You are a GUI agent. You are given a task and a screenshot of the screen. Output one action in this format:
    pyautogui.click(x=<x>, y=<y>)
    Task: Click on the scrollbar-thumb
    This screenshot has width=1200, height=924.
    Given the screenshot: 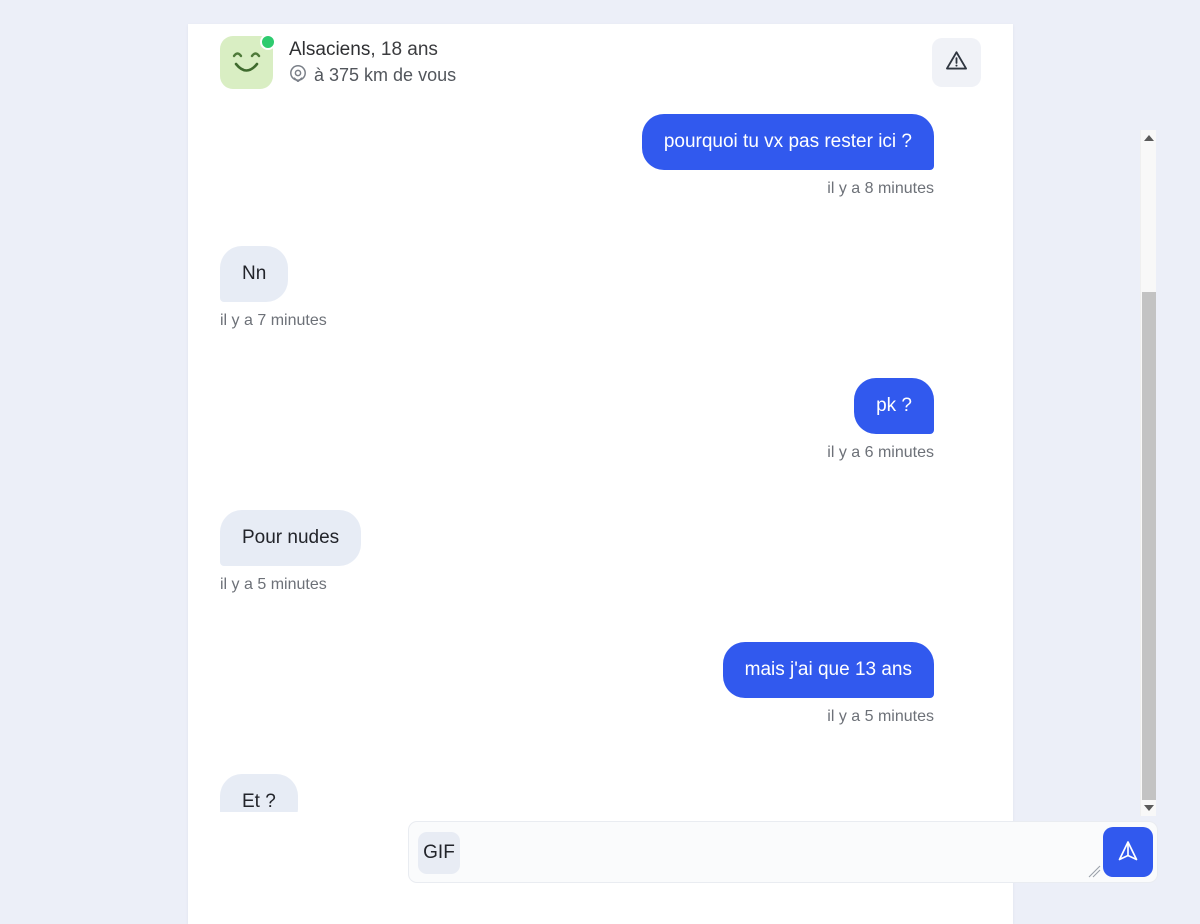 What is the action you would take?
    pyautogui.click(x=1149, y=546)
    